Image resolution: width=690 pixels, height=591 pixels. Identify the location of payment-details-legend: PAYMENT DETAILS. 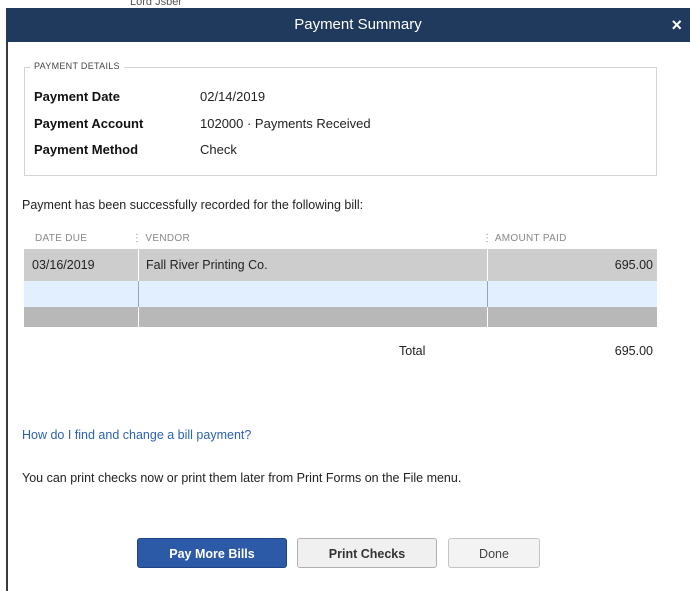
(77, 66).